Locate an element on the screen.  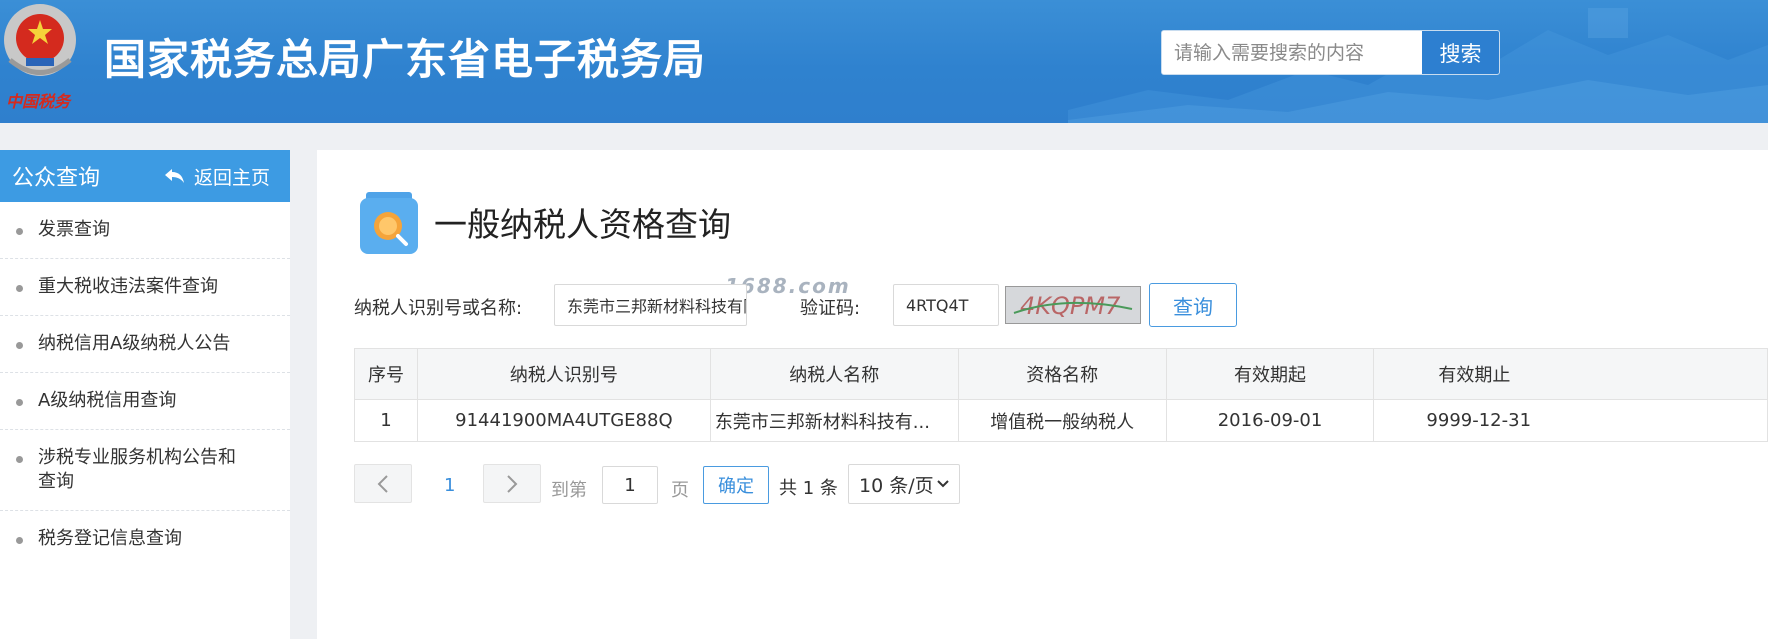
sidebar-item-invoice-query: 发票查询 is located at coordinates (145, 230).